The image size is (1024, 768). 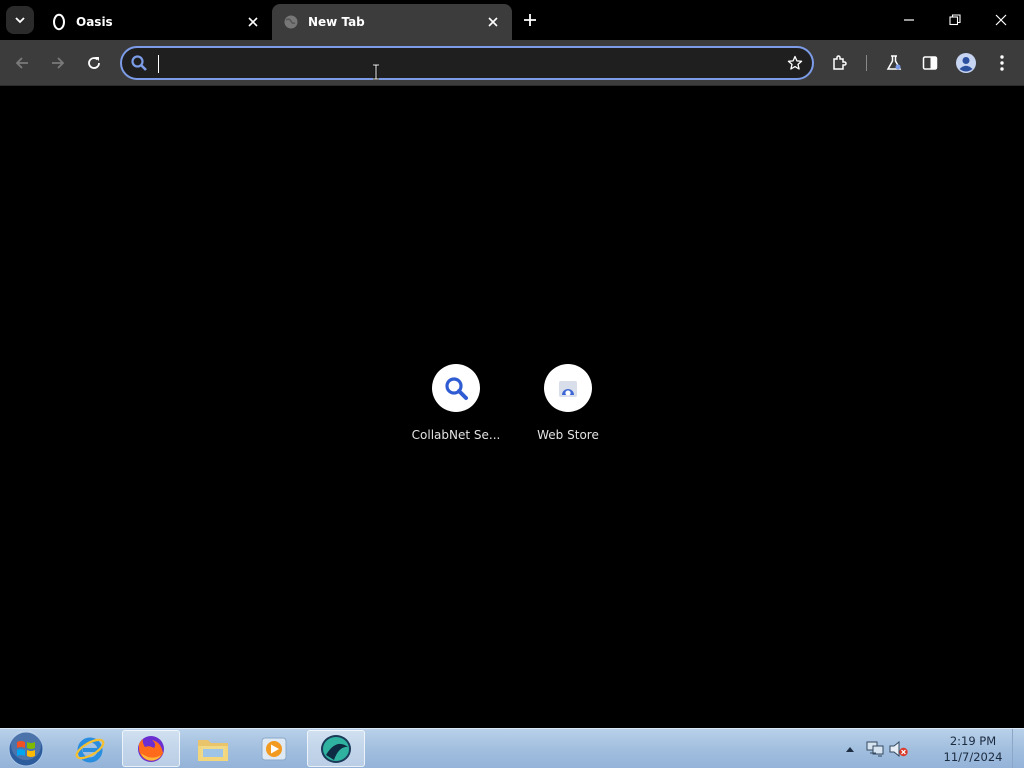 I want to click on shortcut-web-store: Web Store, so click(x=568, y=403).